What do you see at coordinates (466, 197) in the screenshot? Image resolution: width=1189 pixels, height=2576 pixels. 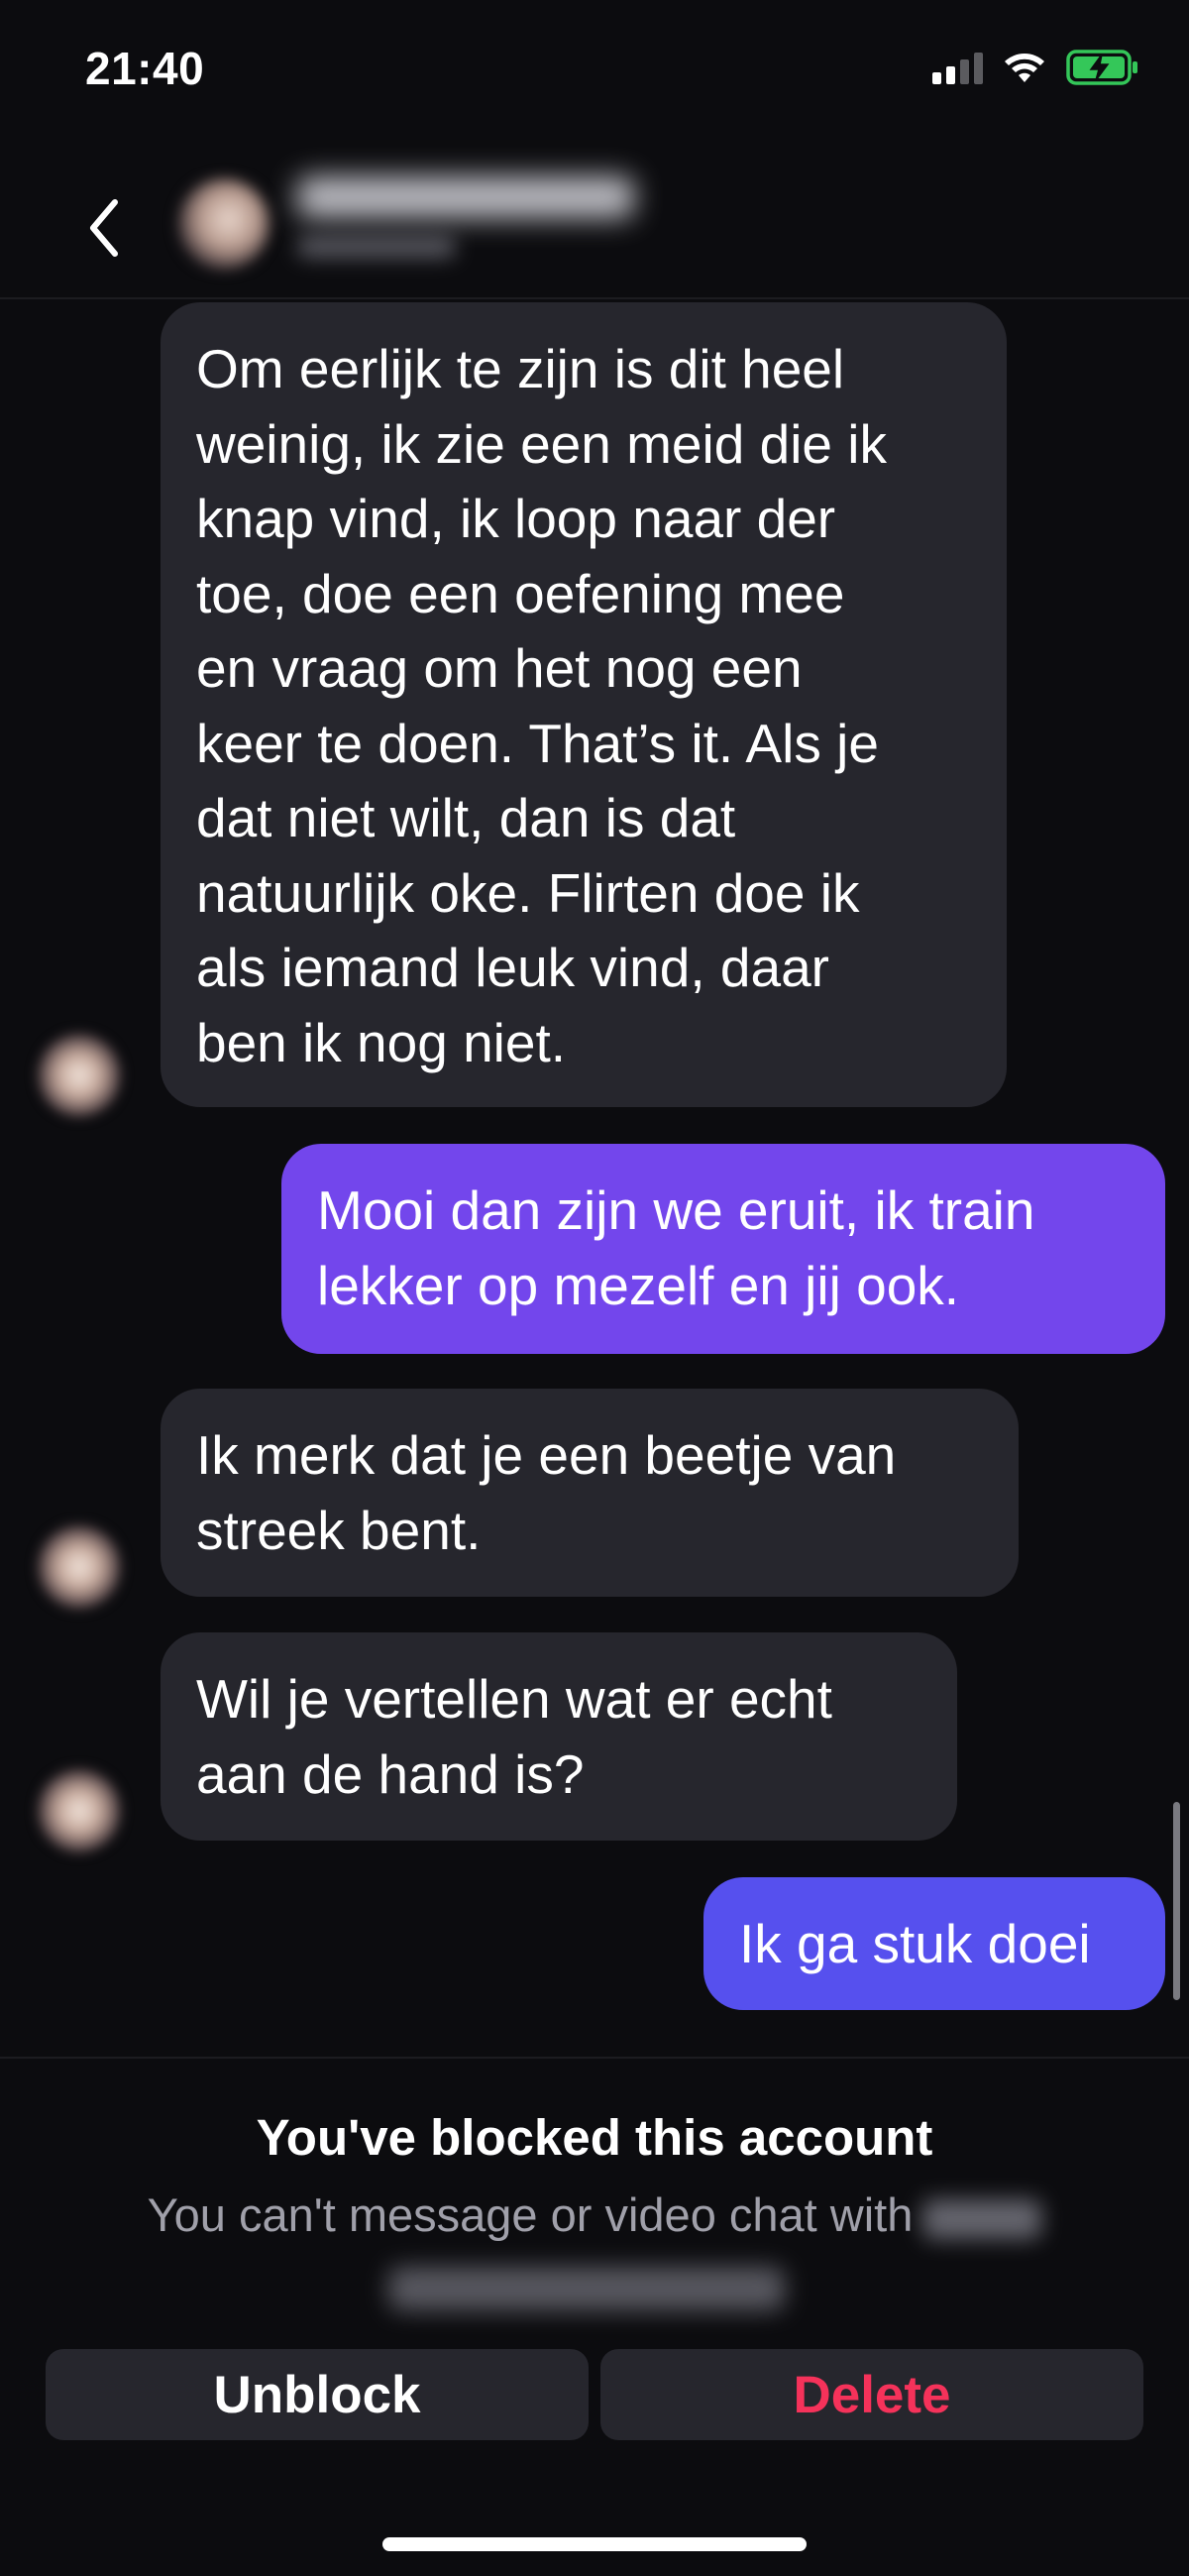 I see `contact-name-redacted` at bounding box center [466, 197].